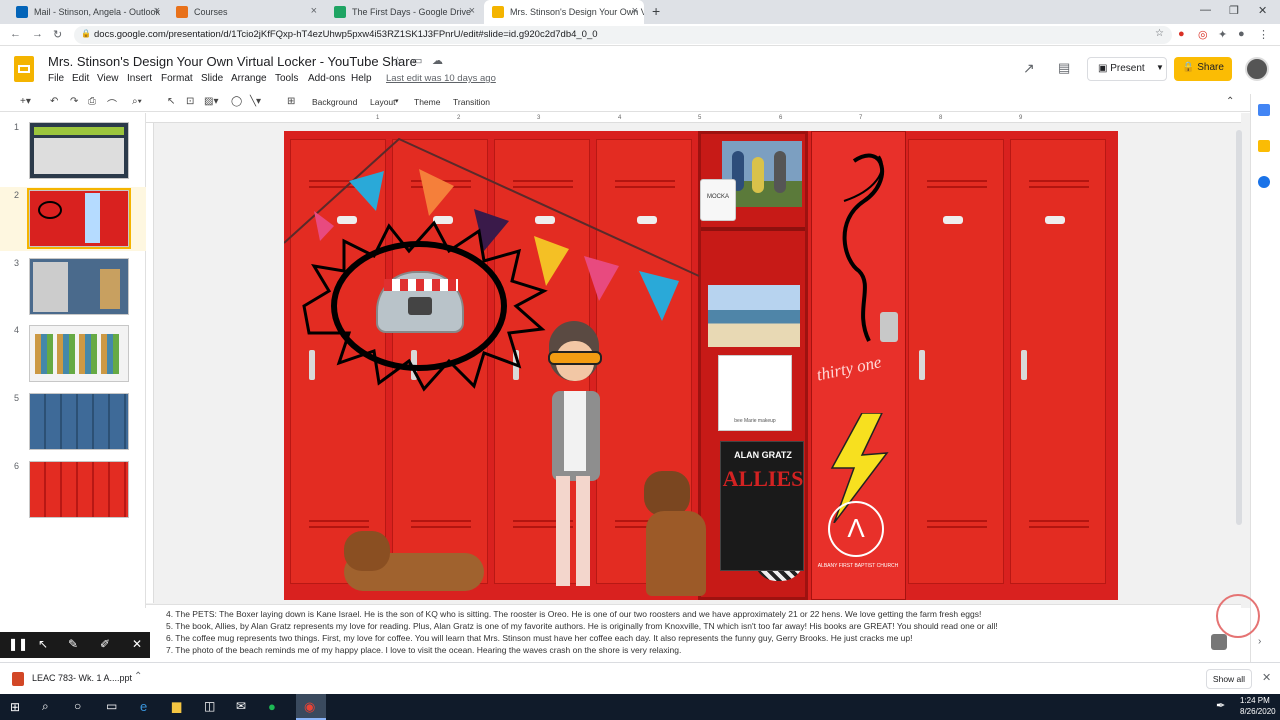 This screenshot has height=720, width=1280. I want to click on comment-icon: ▤, so click(1064, 68).